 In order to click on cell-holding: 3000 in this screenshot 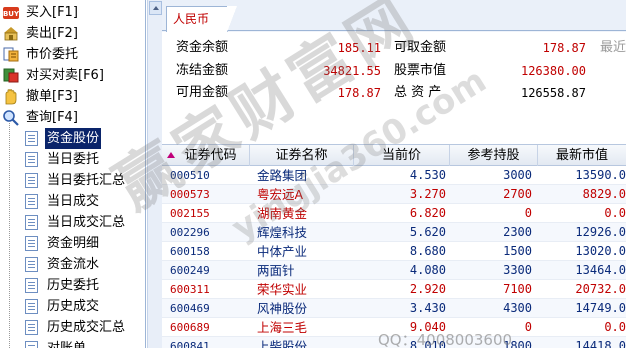, I will do `click(517, 175)`.